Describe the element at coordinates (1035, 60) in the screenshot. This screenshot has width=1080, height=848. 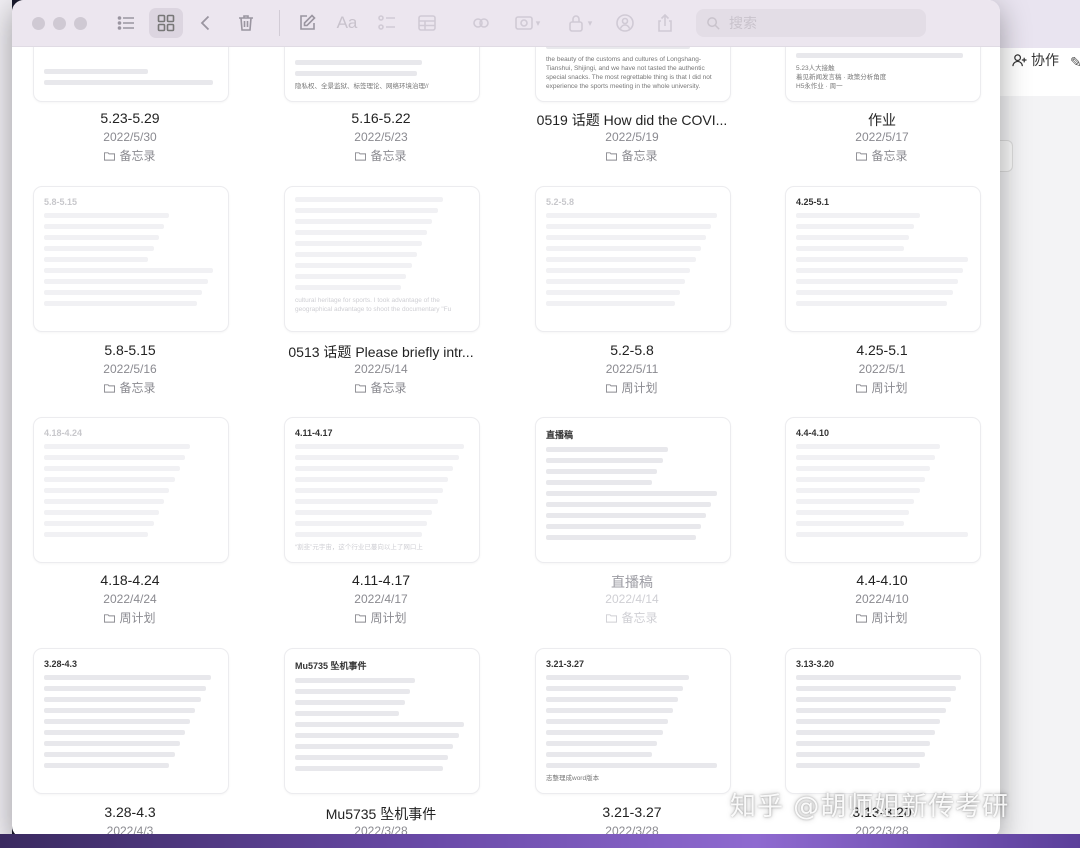
I see `collab-button: 协作` at that location.